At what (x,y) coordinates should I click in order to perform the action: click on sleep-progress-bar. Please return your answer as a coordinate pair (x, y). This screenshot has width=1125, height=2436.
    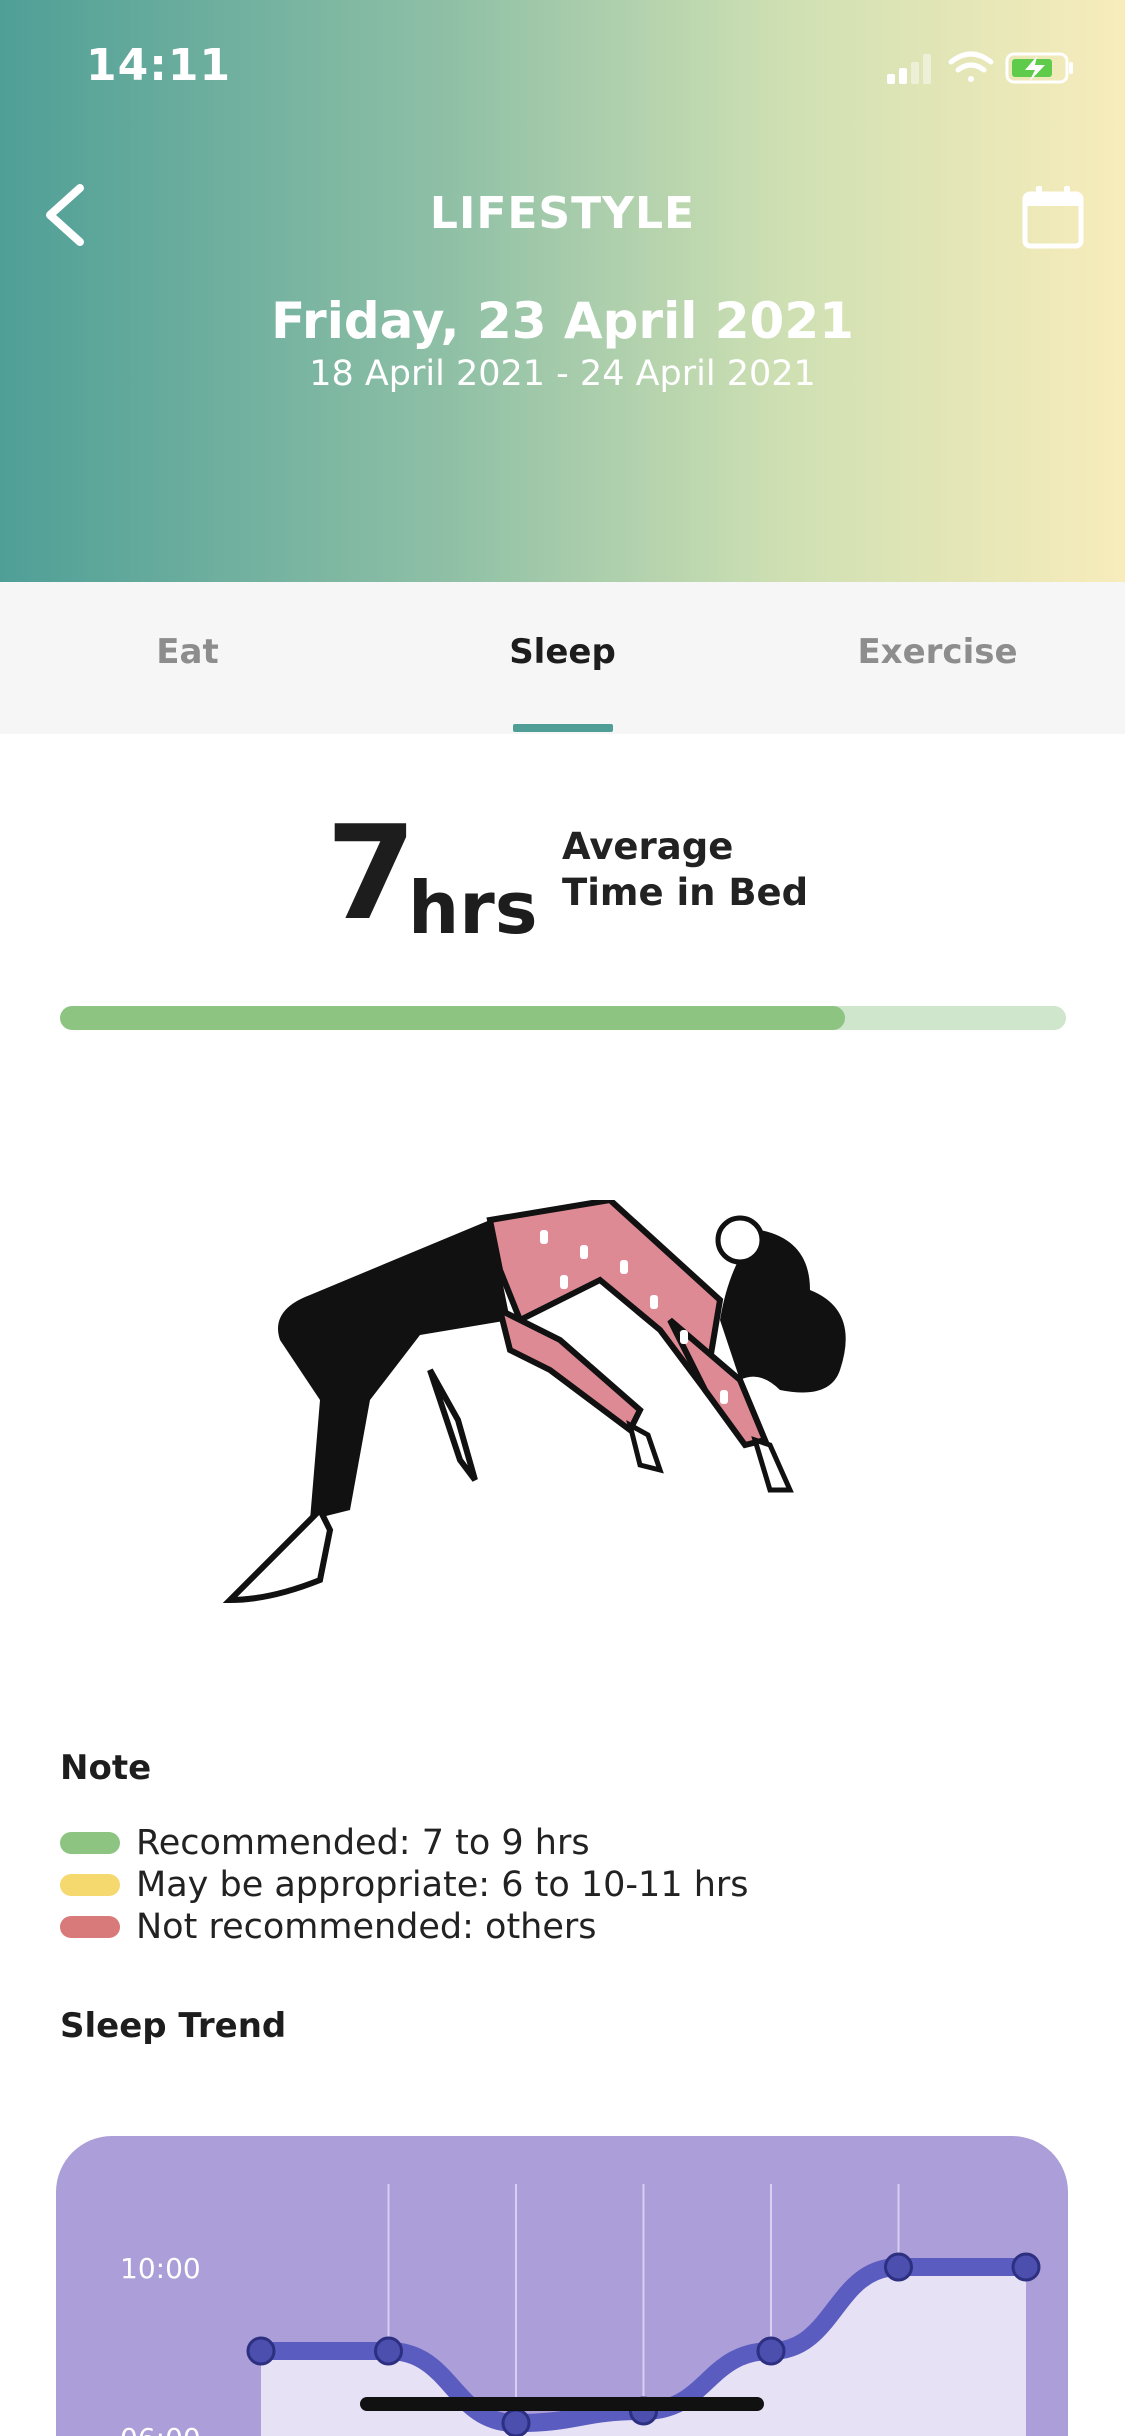
    Looking at the image, I should click on (563, 1018).